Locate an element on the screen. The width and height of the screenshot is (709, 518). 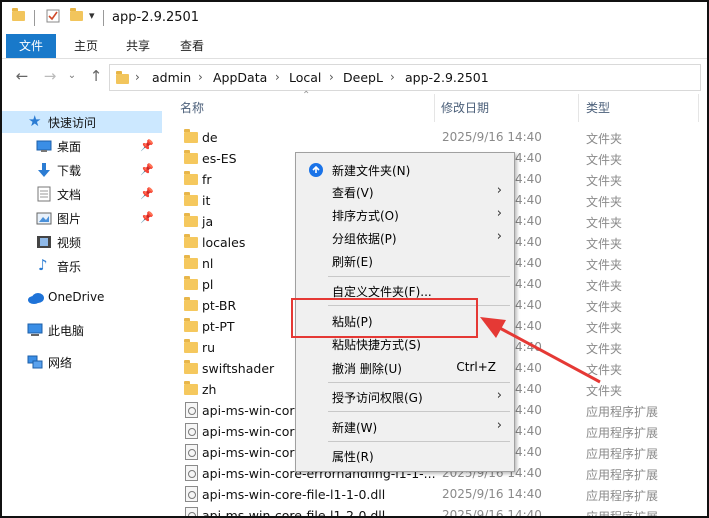
file-name: api-ms-win-core-file-l1-1-0.dll is located at coordinates (294, 494).